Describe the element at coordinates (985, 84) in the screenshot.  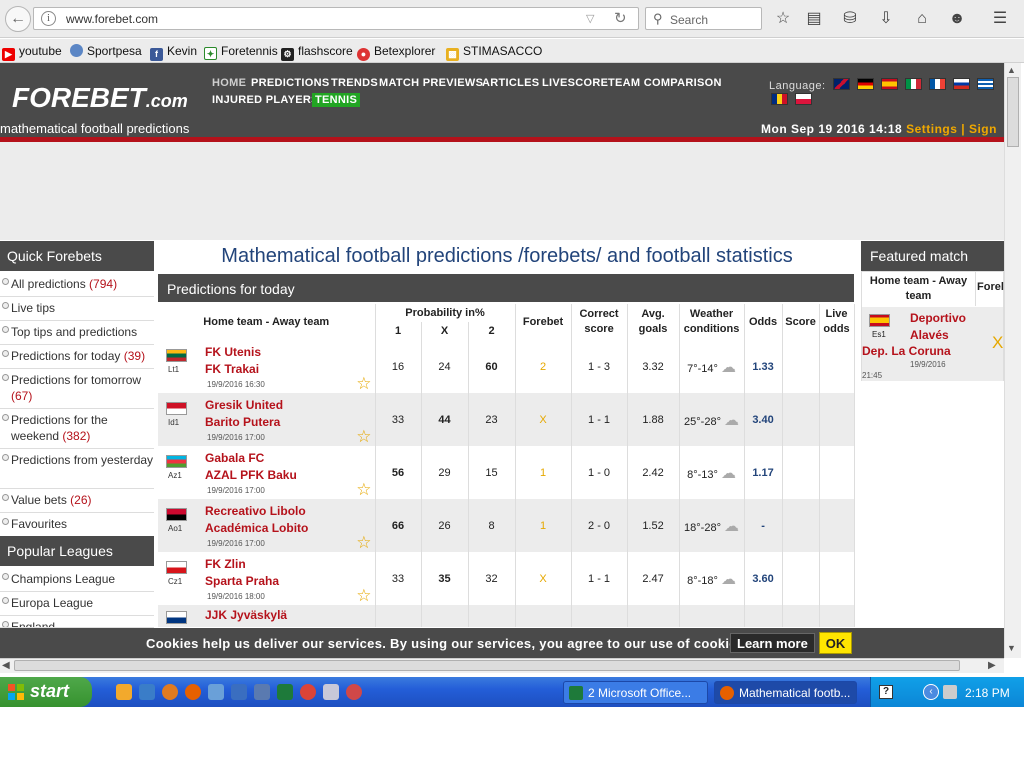
I see `flag-greek-icon` at that location.